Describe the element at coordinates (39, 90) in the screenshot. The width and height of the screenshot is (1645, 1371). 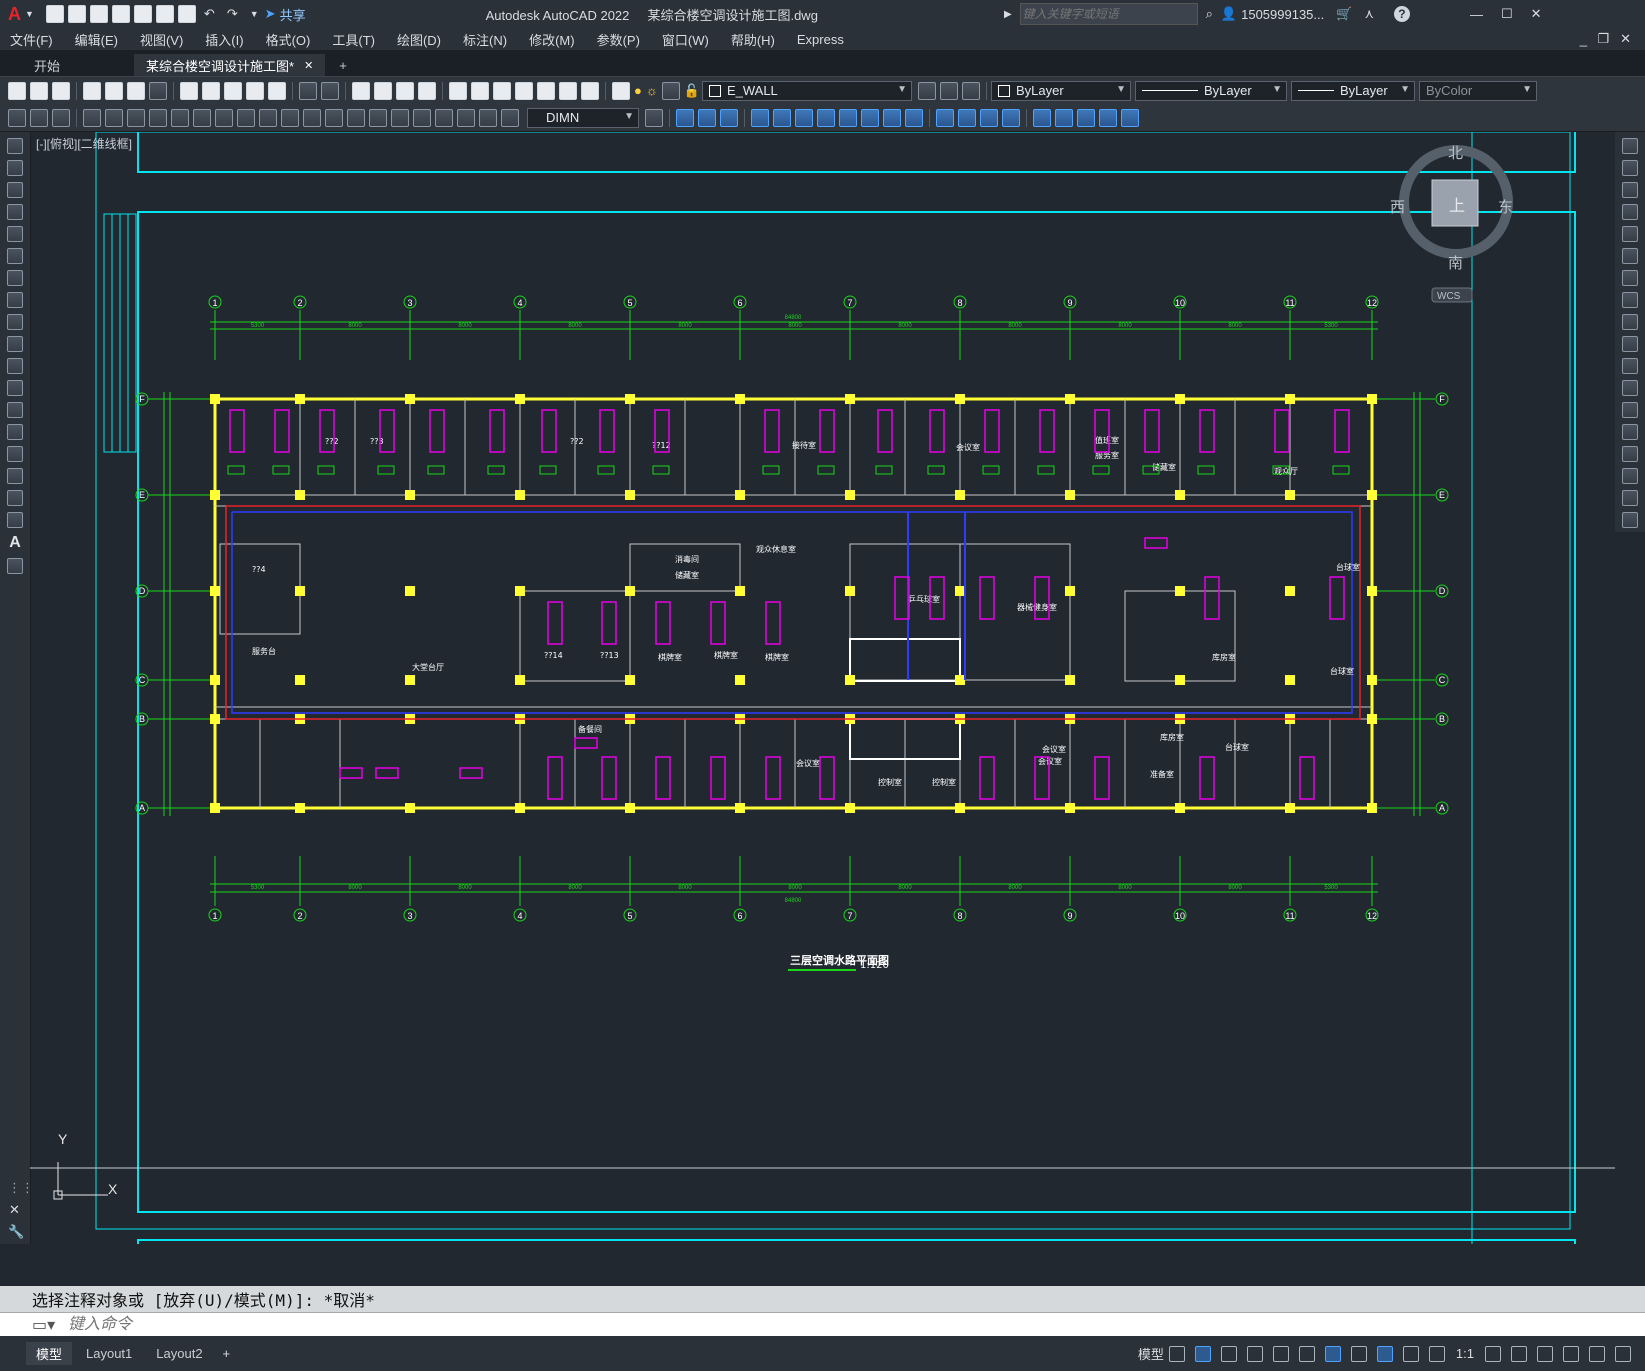
I see `open-icon` at that location.